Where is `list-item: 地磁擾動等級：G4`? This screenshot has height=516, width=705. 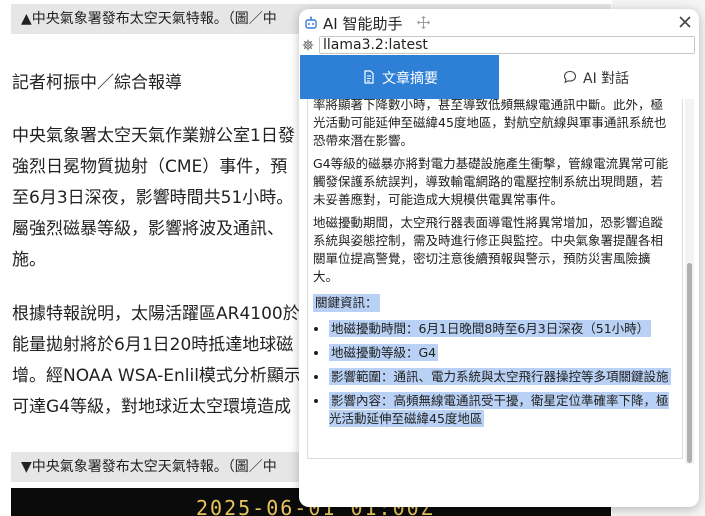 list-item: 地磁擾動等級：G4 is located at coordinates (501, 353).